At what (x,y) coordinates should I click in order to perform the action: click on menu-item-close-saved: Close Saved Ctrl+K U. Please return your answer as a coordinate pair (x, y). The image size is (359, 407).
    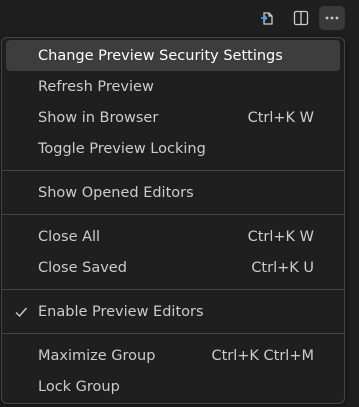
    Looking at the image, I should click on (173, 267).